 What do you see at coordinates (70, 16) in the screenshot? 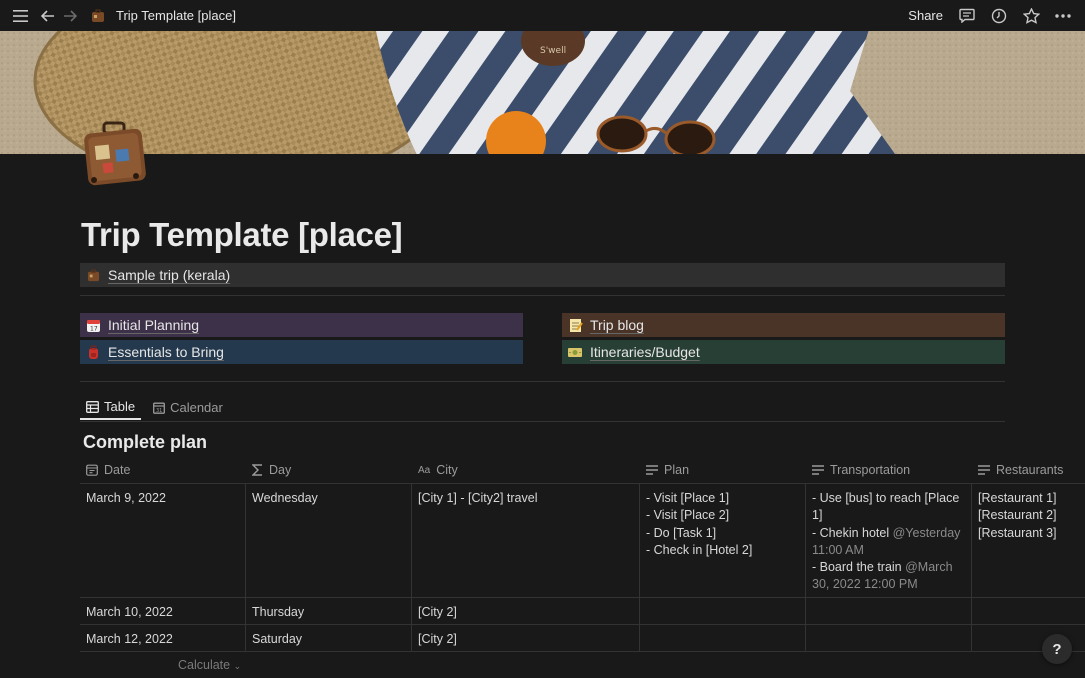
I see `forward-arrow-icon` at bounding box center [70, 16].